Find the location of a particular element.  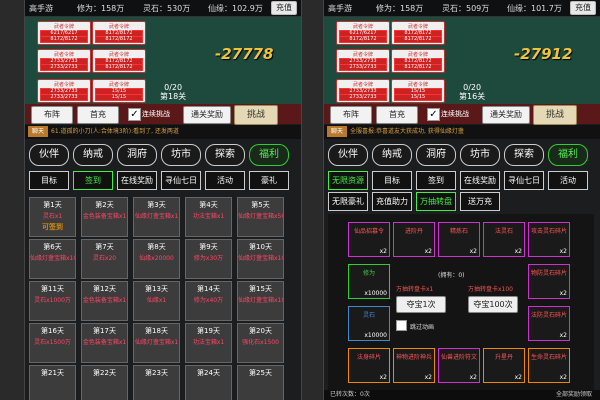

signin-day-label: 第18天 is located at coordinates (156, 331).